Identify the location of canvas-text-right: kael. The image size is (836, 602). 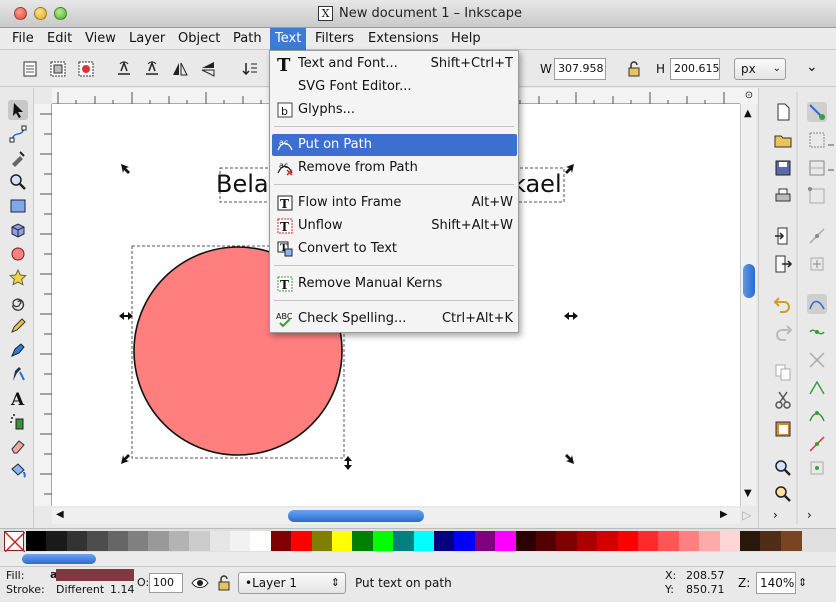
(537, 184).